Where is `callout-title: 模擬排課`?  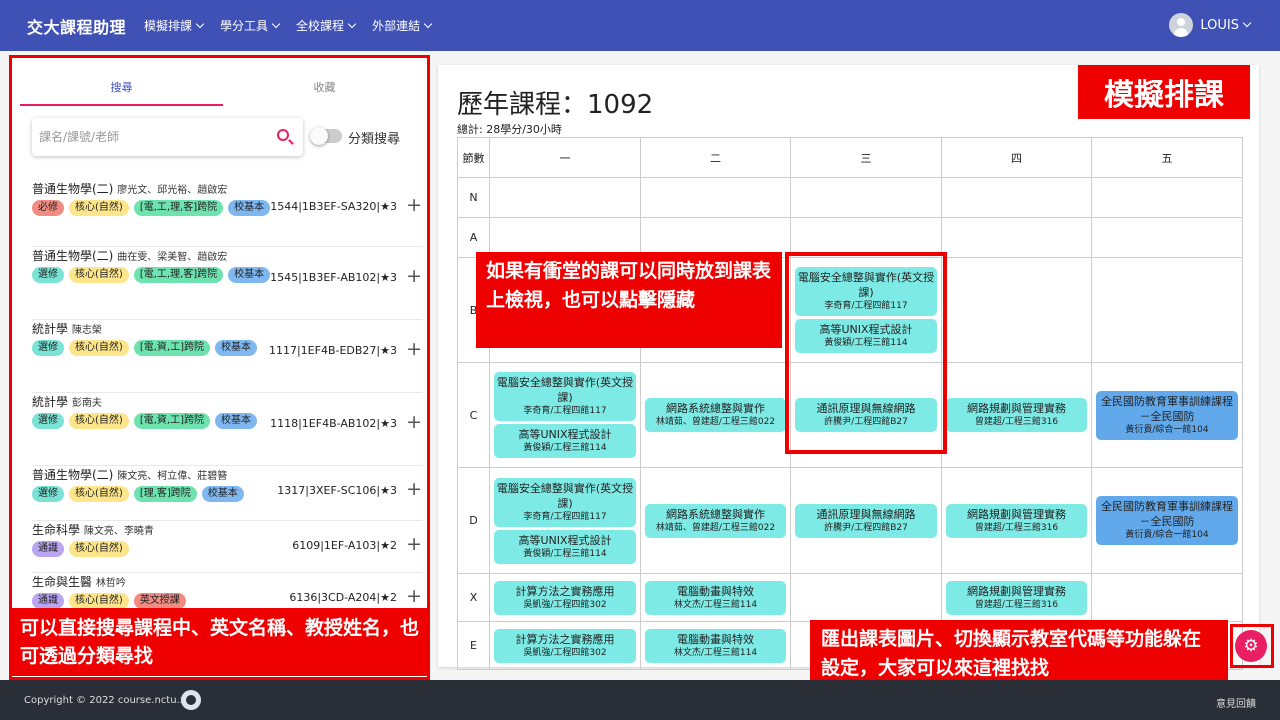
callout-title: 模擬排課 is located at coordinates (1164, 92).